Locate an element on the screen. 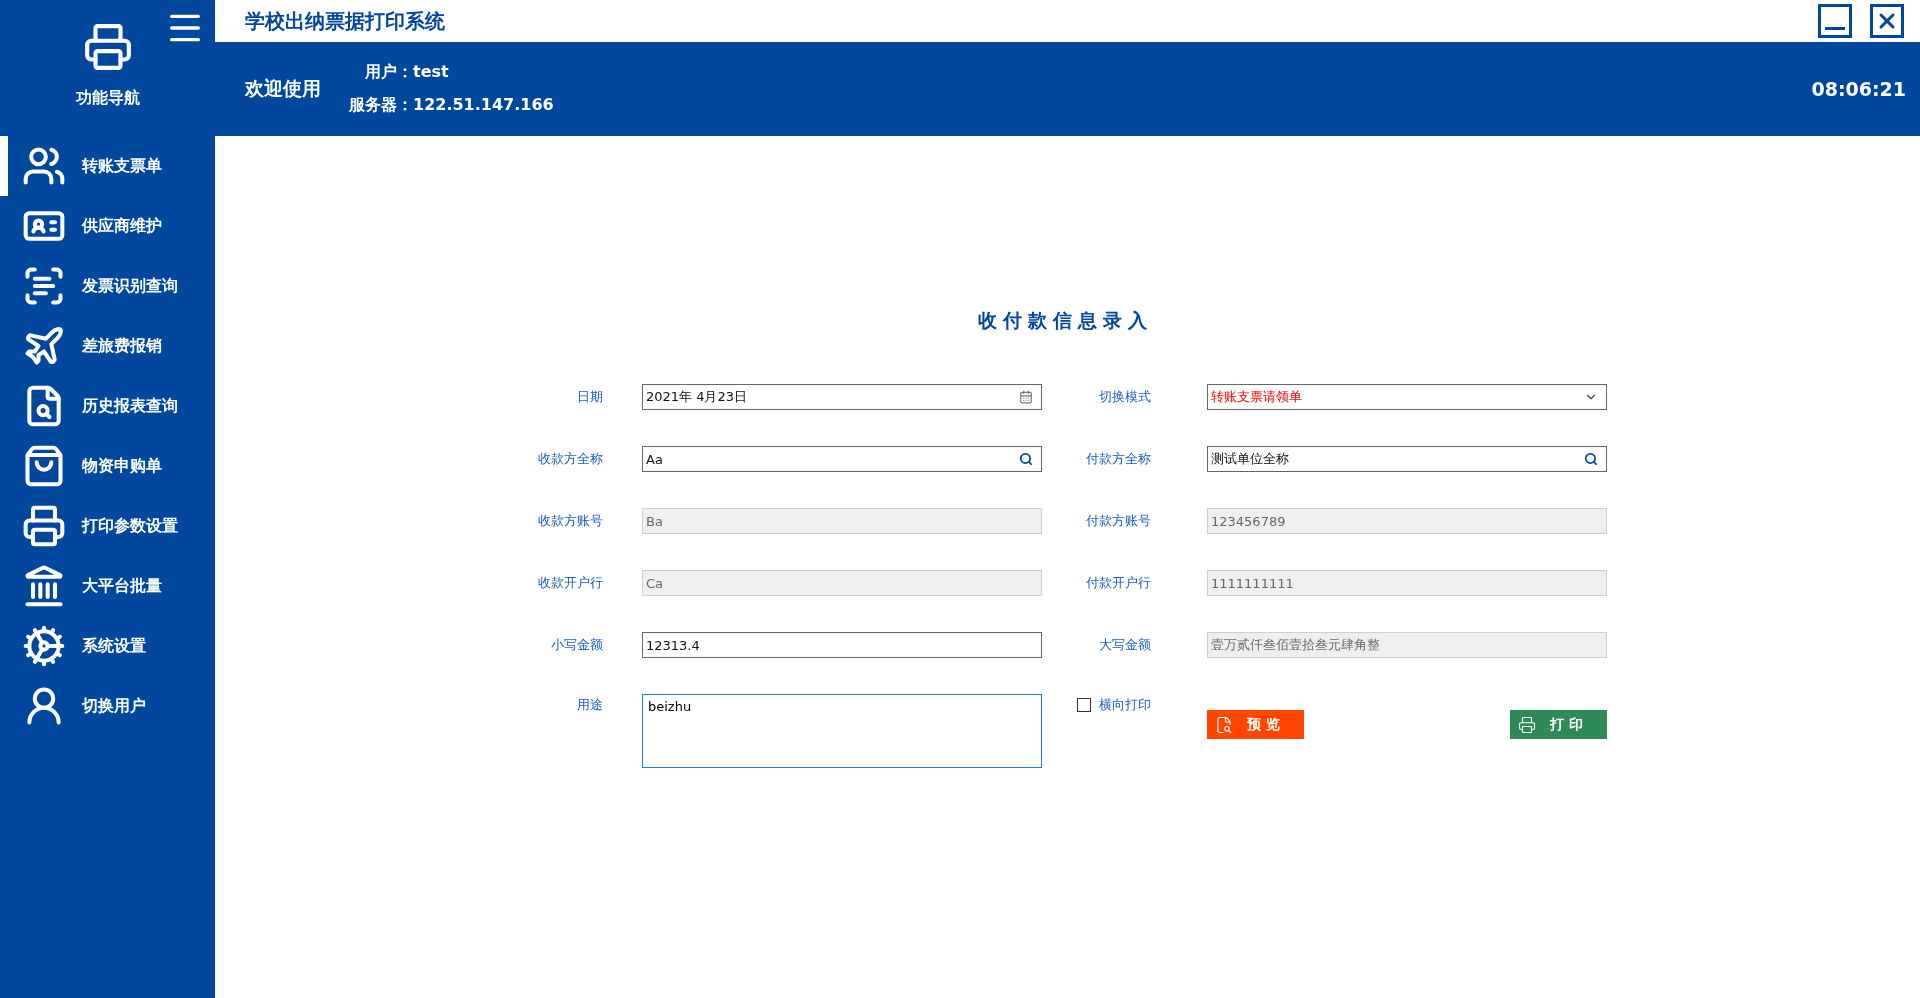  sidebar-item: 切换用户 is located at coordinates (107, 706).